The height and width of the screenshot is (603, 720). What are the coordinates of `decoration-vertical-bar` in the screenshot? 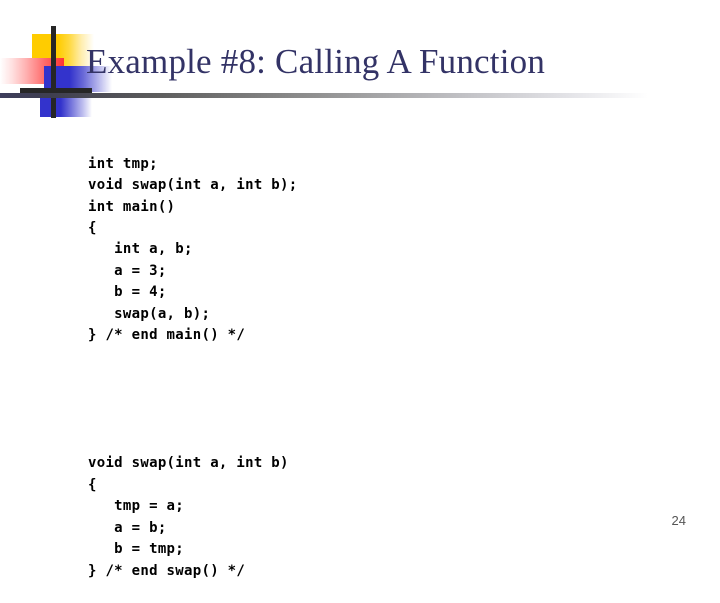 It's located at (53, 72).